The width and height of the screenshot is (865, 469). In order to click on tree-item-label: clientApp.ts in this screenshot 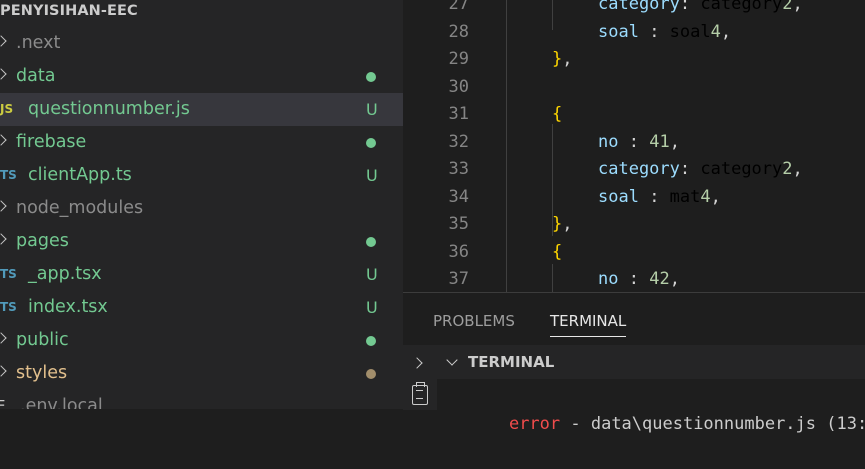, I will do `click(80, 175)`.